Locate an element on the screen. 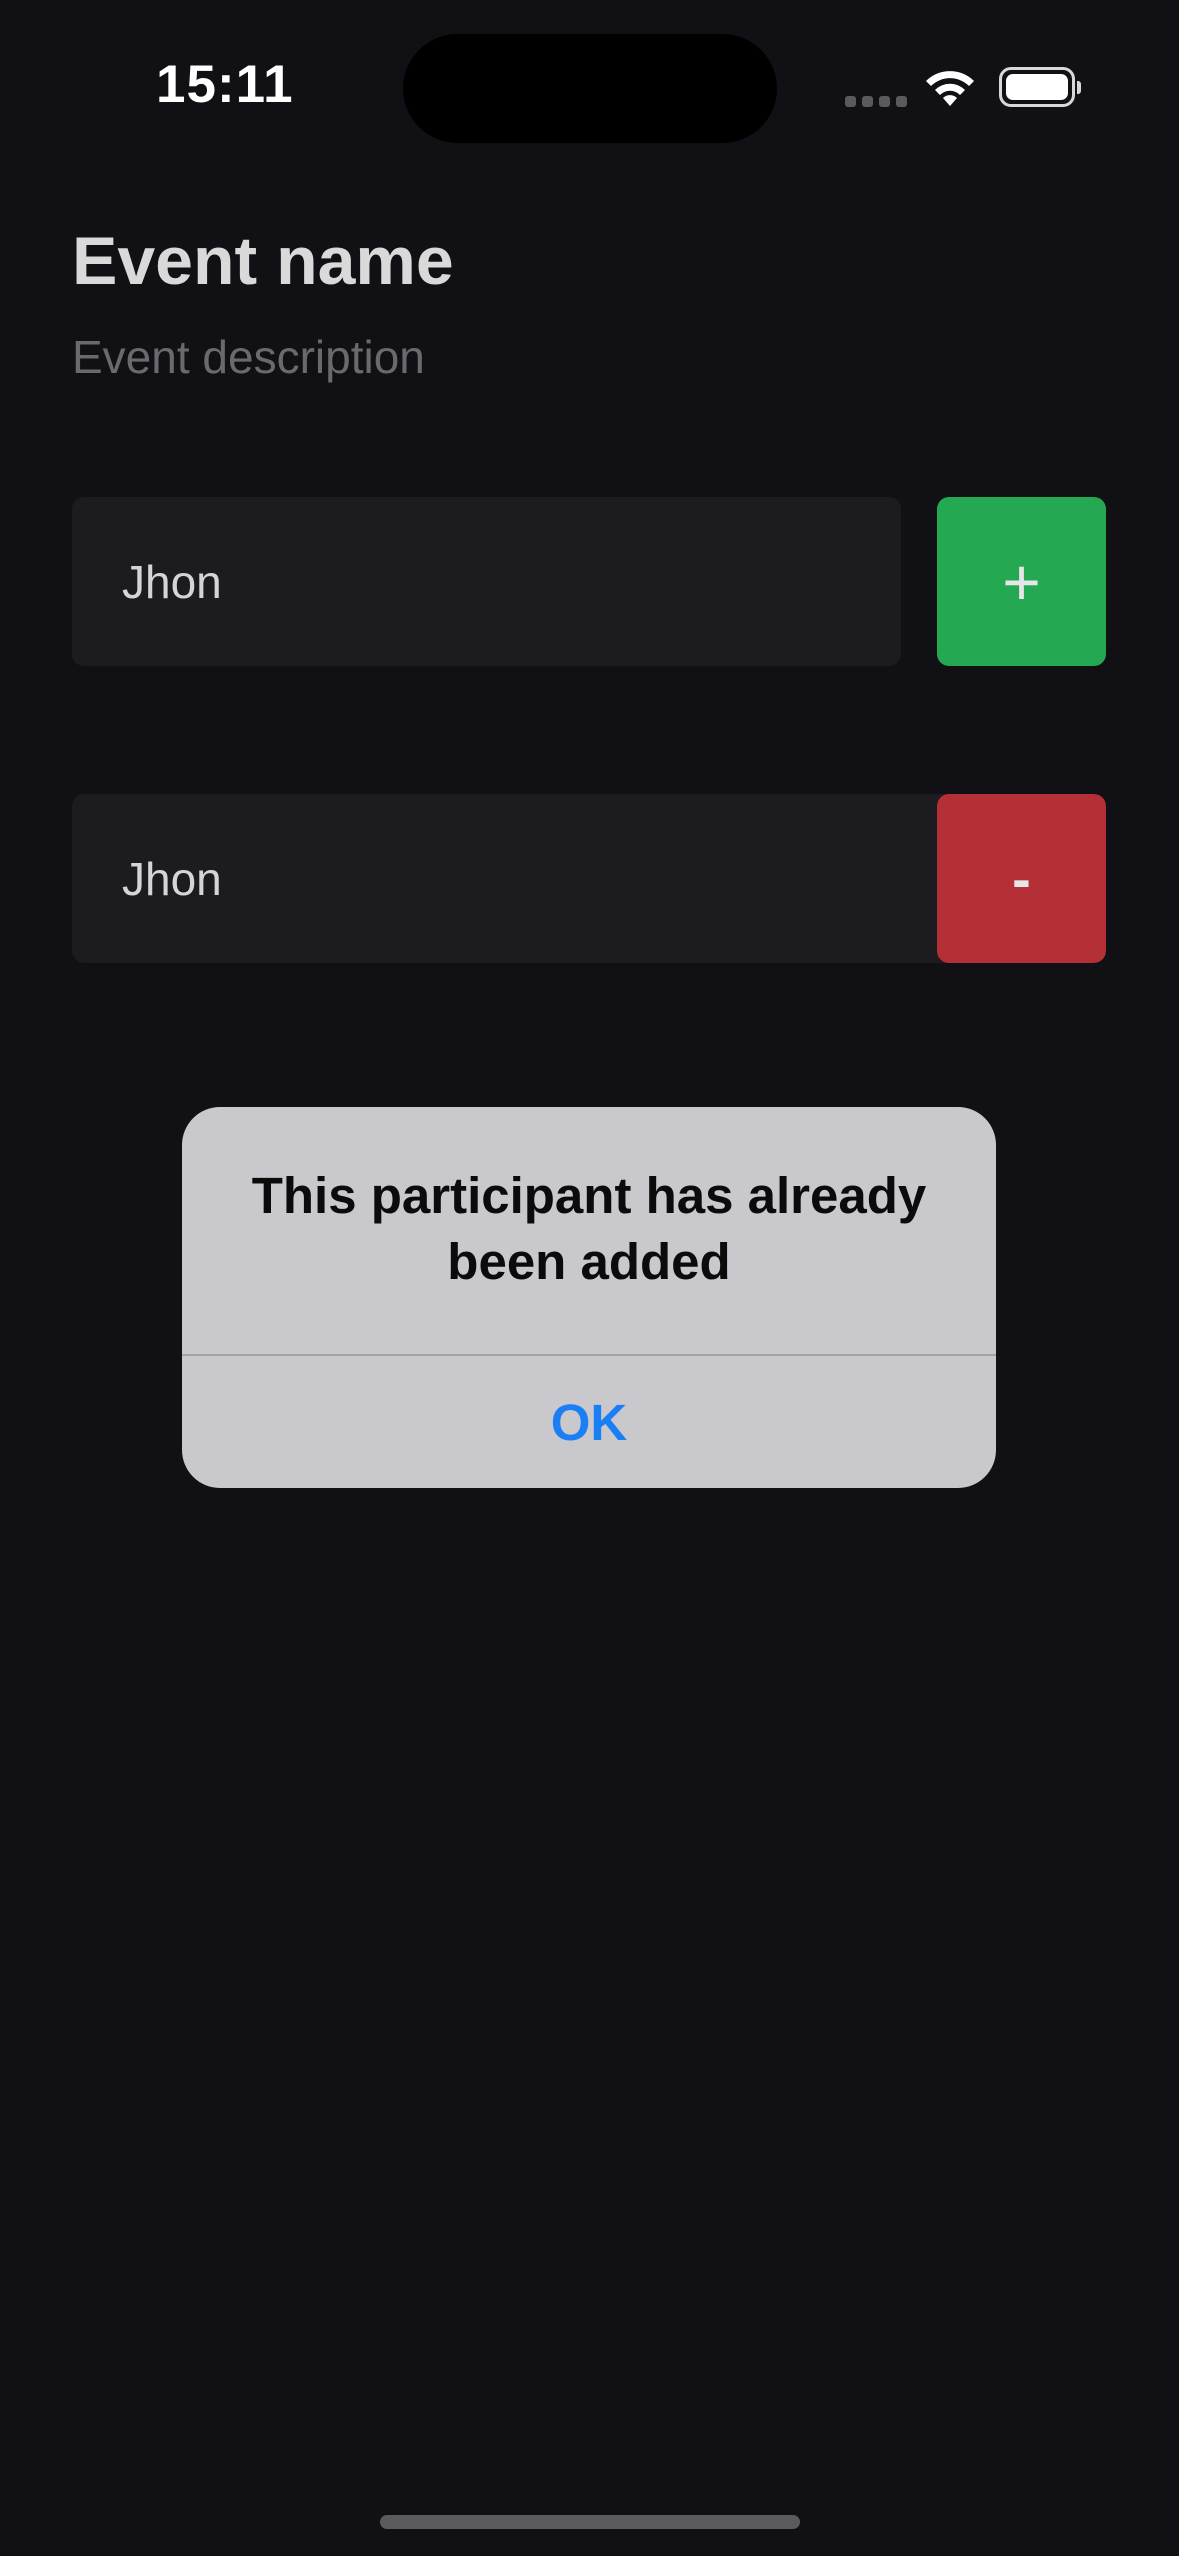 This screenshot has height=2556, width=1179. status-bar: 15:11 is located at coordinates (589, 80).